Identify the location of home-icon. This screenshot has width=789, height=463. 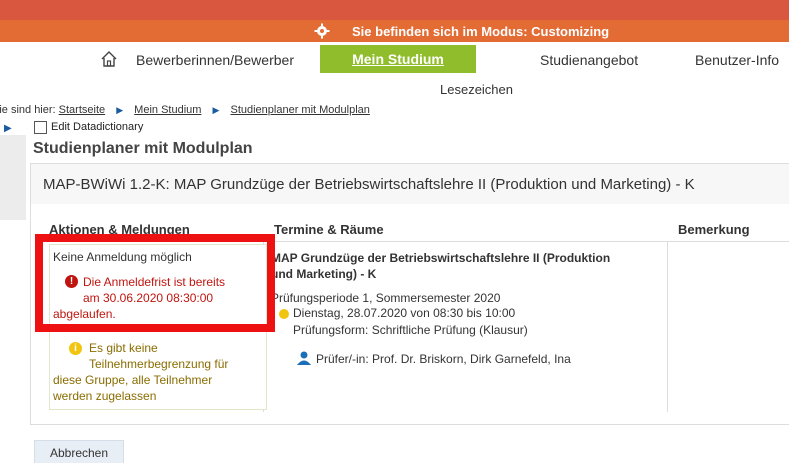
(109, 59).